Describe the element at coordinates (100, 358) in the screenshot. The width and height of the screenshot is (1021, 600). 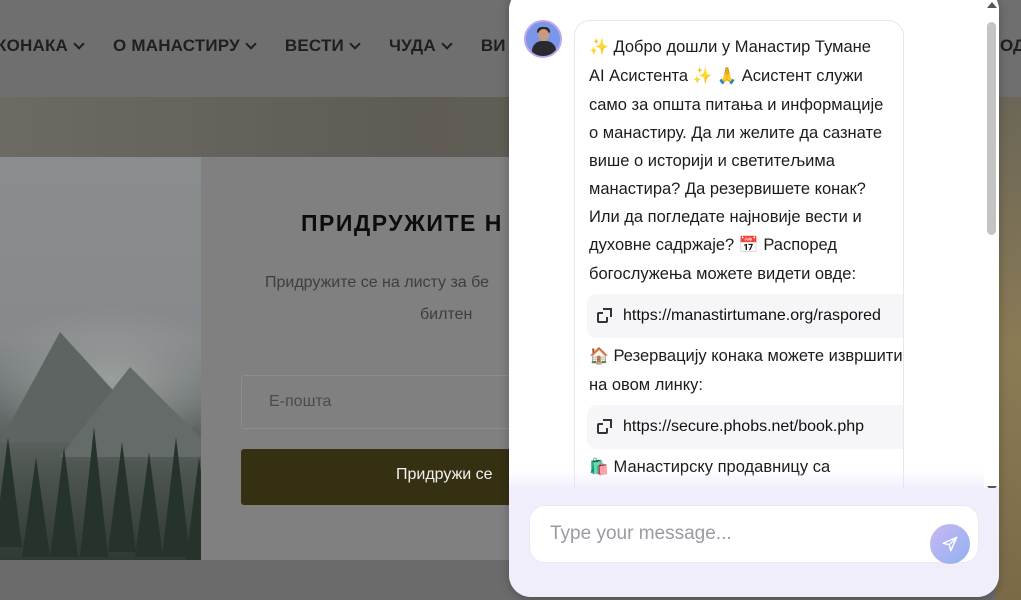
I see `forest-mountain-image` at that location.